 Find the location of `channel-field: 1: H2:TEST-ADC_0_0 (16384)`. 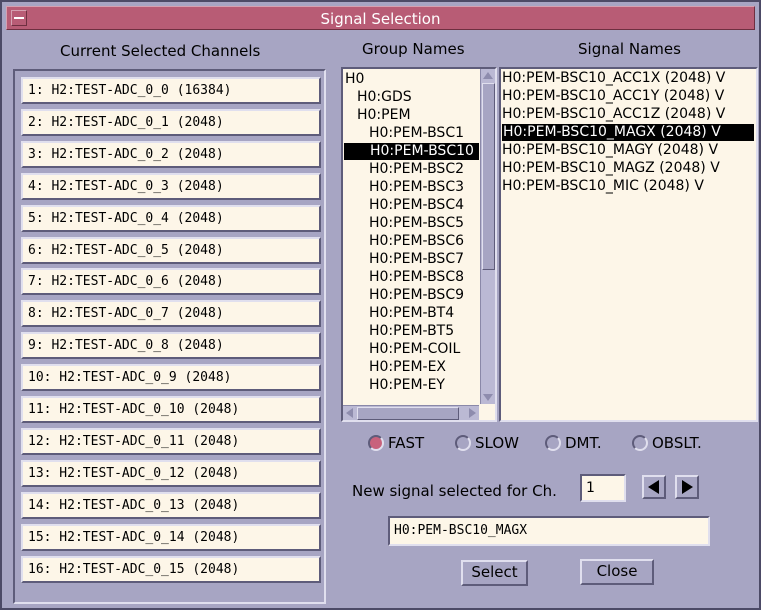

channel-field: 1: H2:TEST-ADC_0_0 (16384) is located at coordinates (171, 90).